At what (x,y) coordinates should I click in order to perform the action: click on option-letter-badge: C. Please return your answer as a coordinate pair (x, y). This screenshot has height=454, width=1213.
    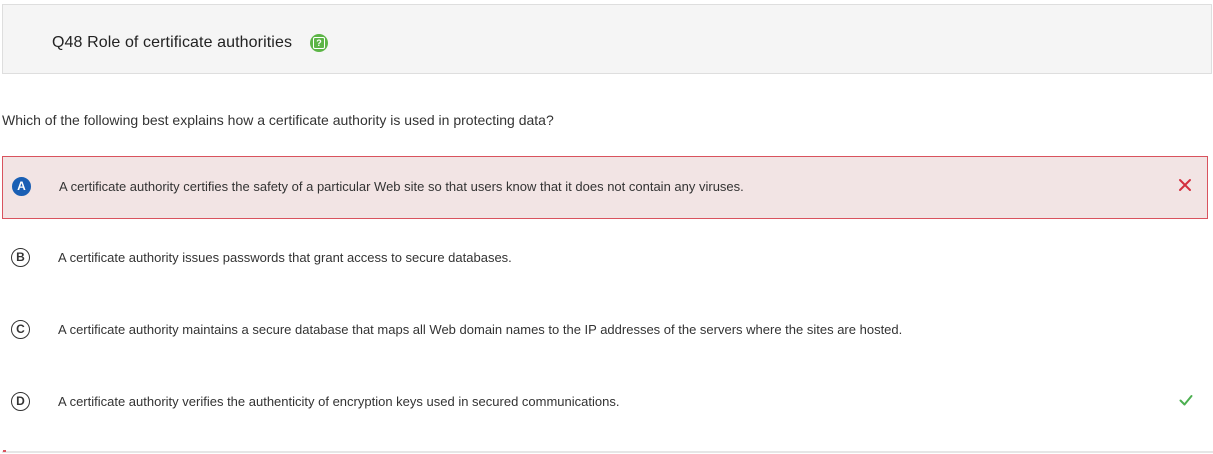
    Looking at the image, I should click on (20, 329).